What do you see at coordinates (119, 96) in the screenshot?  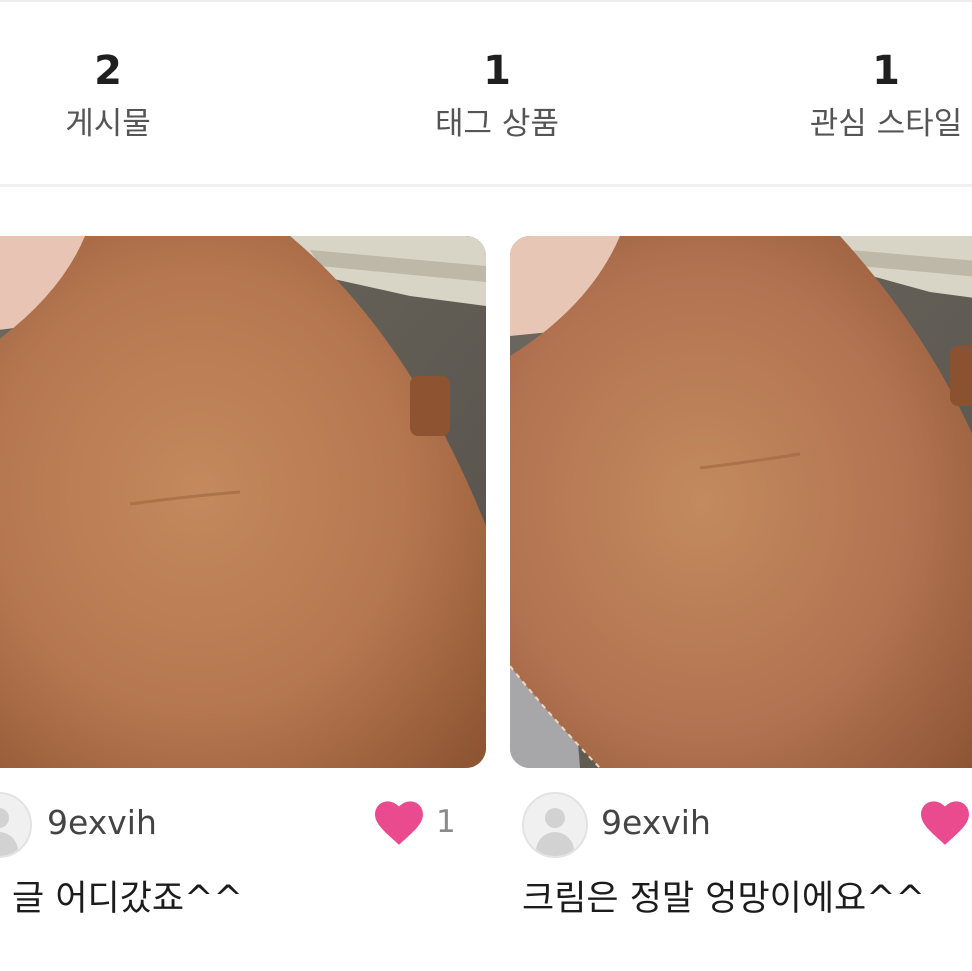 I see `stat-posts: 2 게시물` at bounding box center [119, 96].